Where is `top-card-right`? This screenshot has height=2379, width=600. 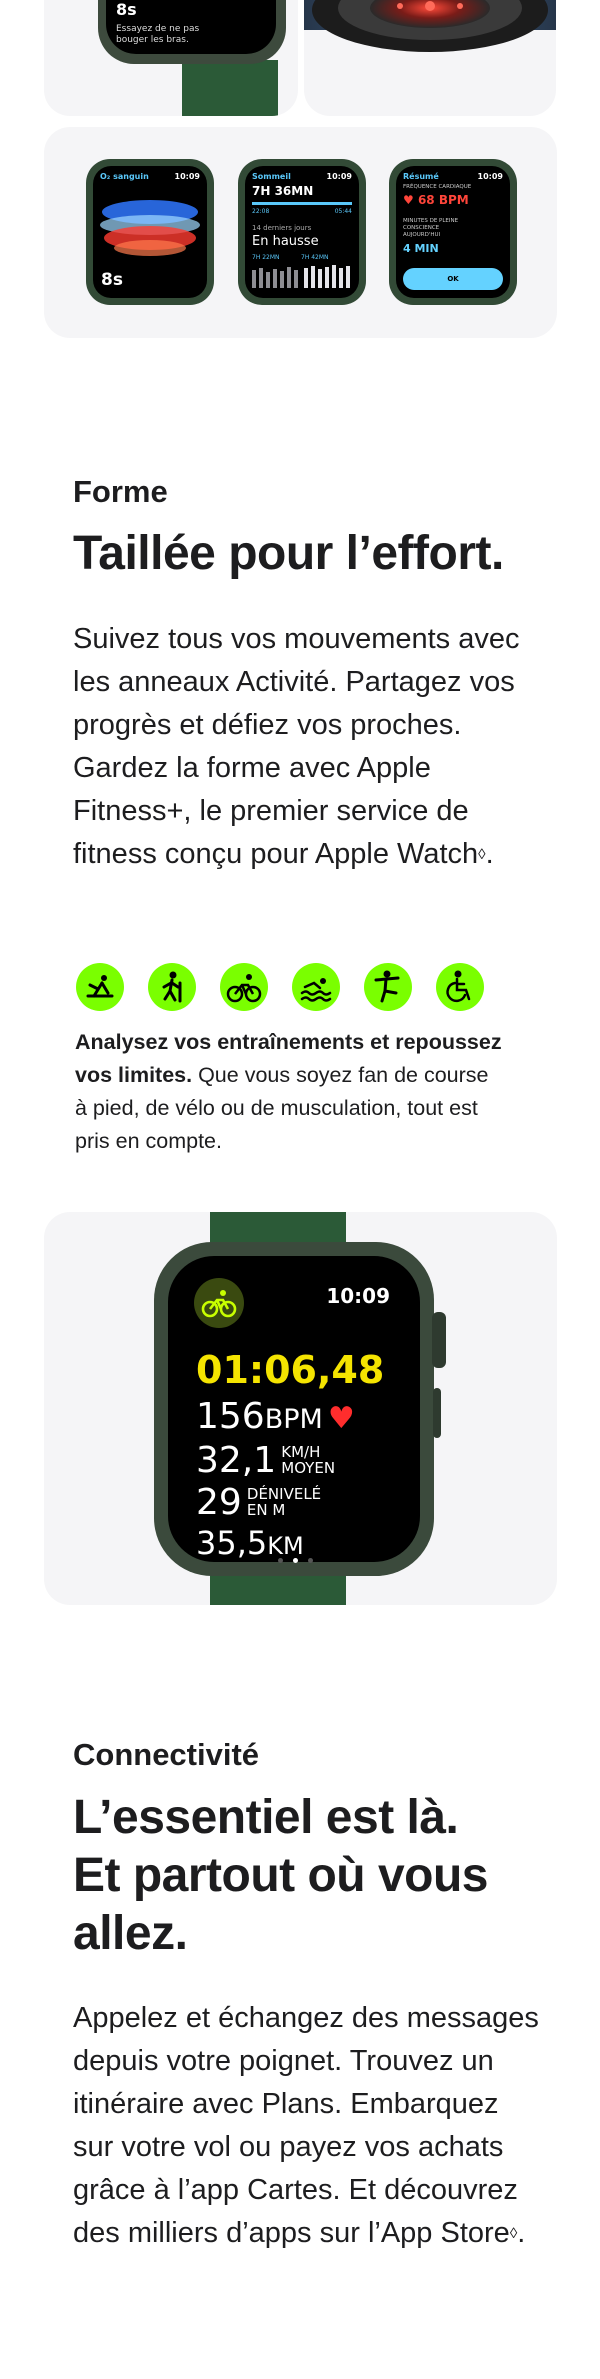 top-card-right is located at coordinates (430, 58).